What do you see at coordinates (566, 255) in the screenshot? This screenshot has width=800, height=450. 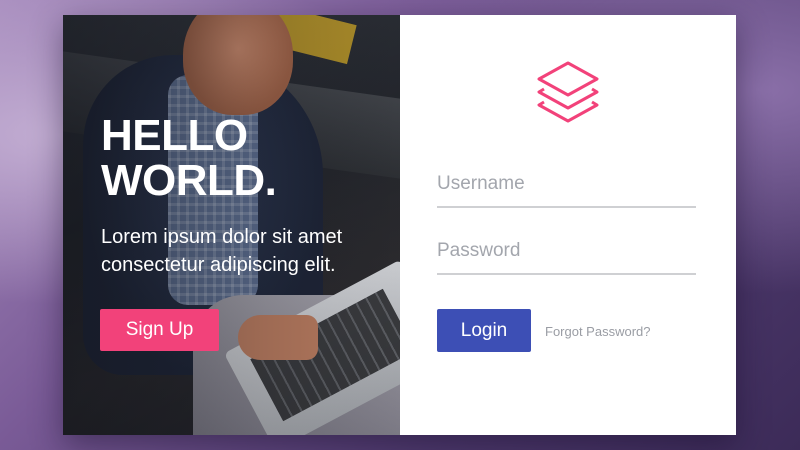 I see `password-input` at bounding box center [566, 255].